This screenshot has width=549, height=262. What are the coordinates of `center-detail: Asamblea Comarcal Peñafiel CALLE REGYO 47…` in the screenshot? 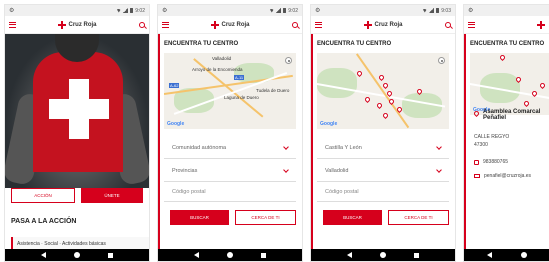 It's located at (510, 148).